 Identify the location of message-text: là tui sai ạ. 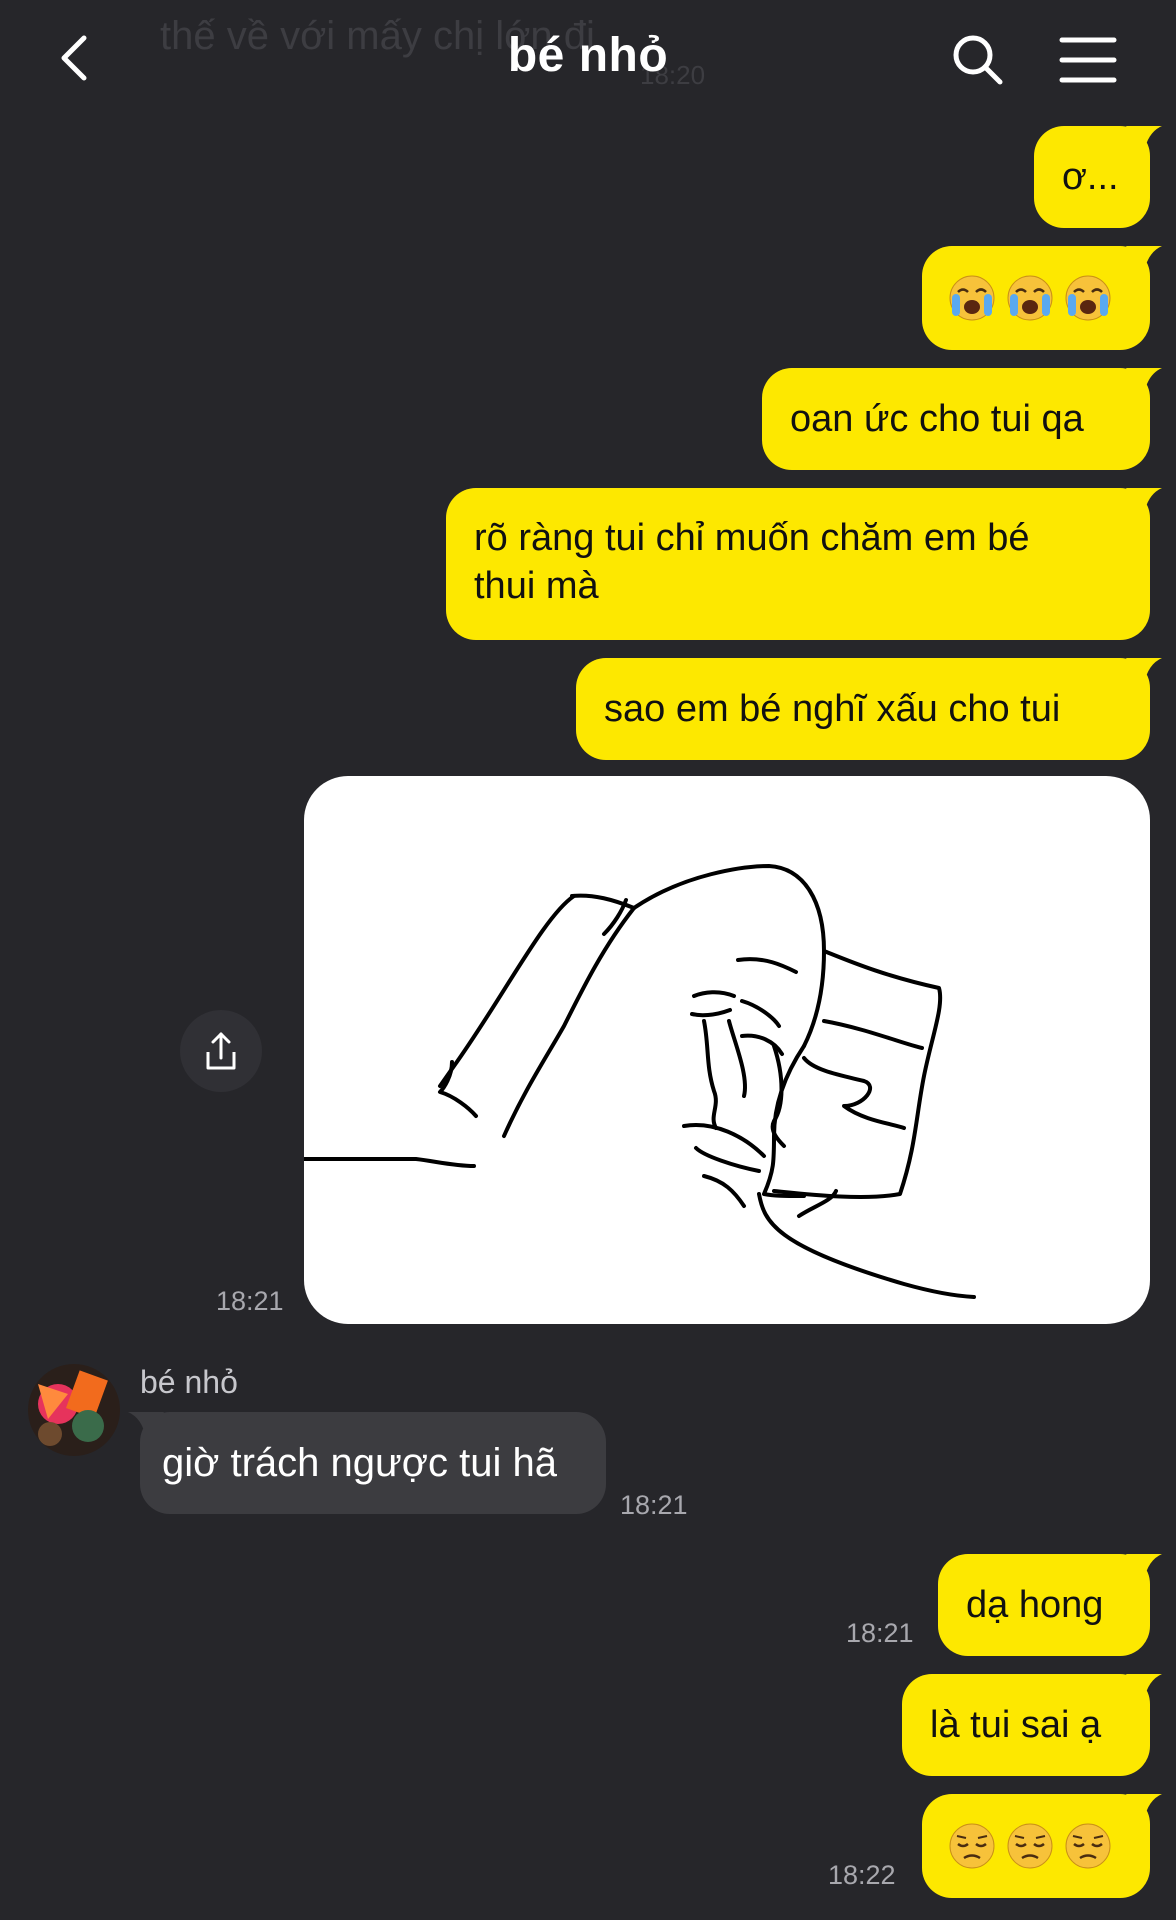
(1016, 1725).